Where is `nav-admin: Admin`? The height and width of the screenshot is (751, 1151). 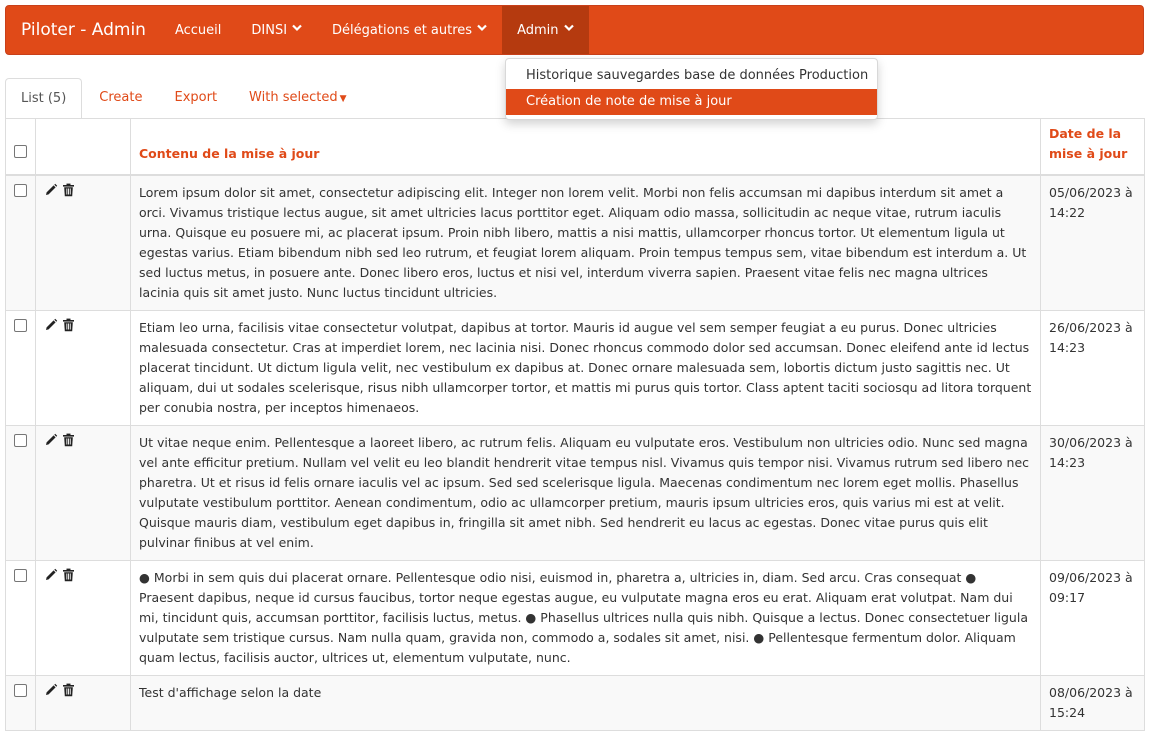 nav-admin: Admin is located at coordinates (545, 30).